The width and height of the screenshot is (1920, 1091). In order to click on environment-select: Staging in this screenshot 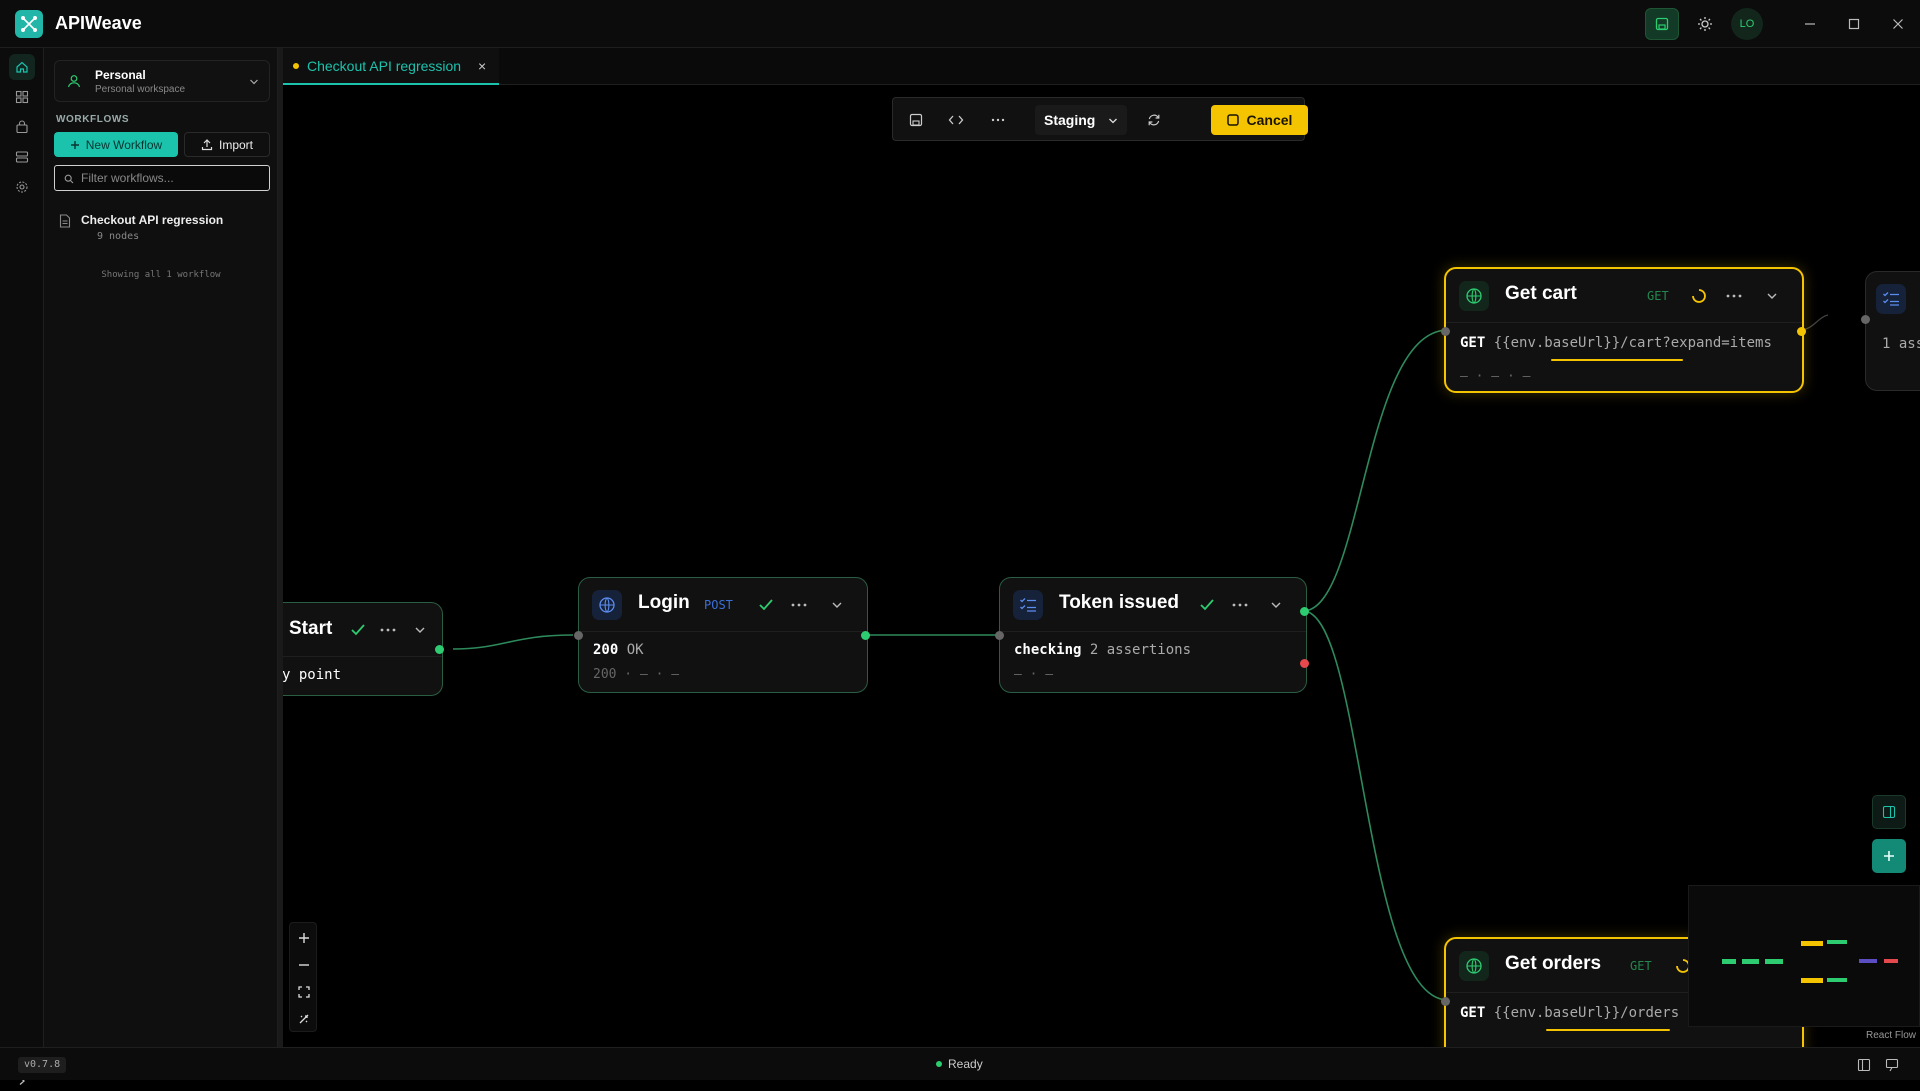, I will do `click(1081, 120)`.